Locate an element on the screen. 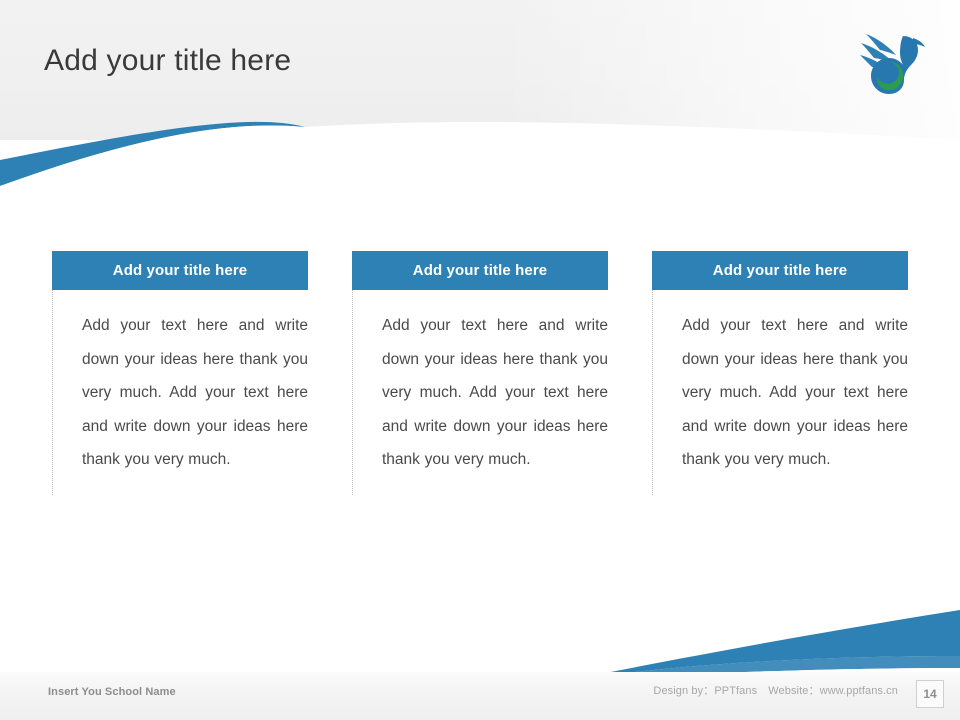 This screenshot has width=960, height=720. design-by-label: Design by： is located at coordinates (684, 691).